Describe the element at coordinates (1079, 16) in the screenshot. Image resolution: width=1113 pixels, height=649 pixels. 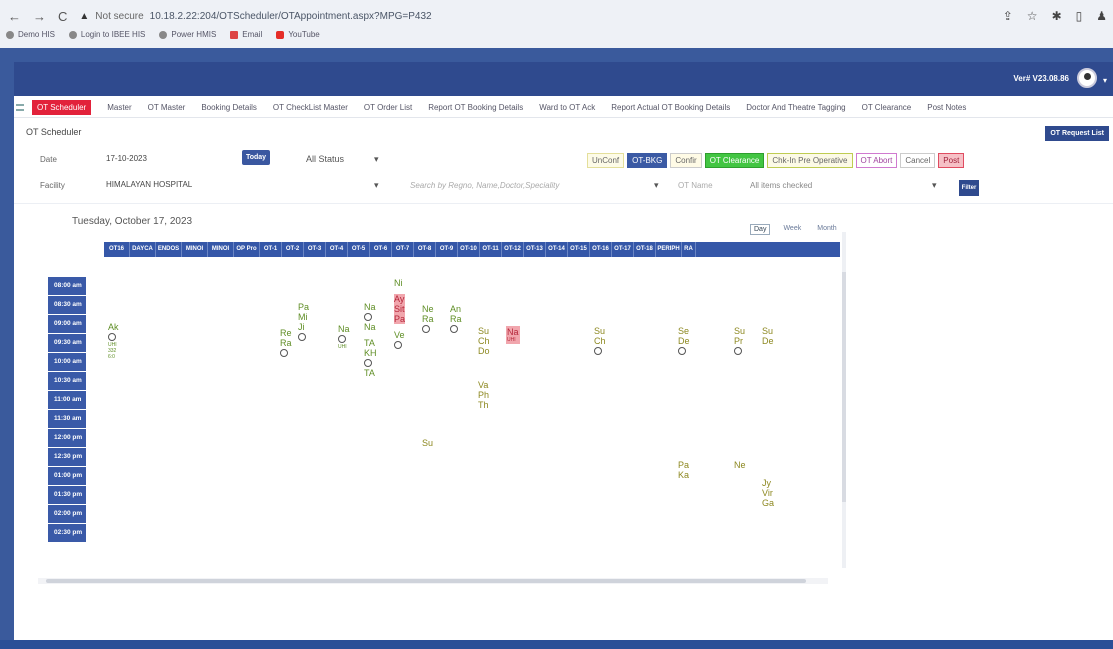
I see `sidebar-icon: ▯` at that location.